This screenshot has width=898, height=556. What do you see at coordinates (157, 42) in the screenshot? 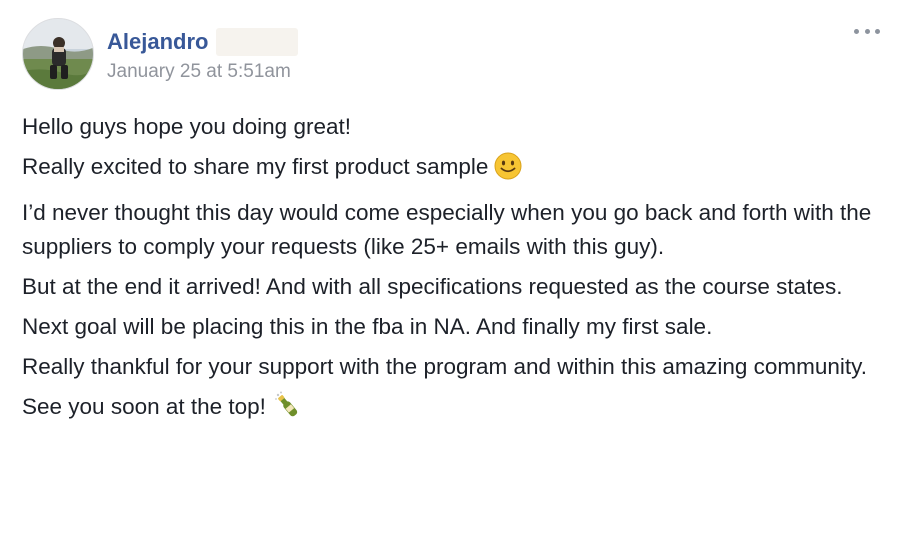
I see `author-name-link: Alejandro` at bounding box center [157, 42].